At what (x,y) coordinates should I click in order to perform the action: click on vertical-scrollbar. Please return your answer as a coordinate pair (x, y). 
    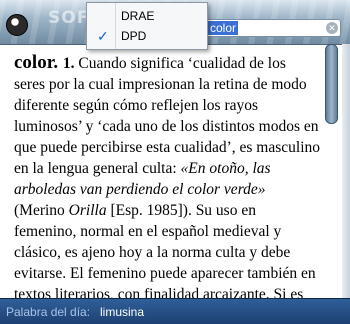
    Looking at the image, I should click on (331, 171).